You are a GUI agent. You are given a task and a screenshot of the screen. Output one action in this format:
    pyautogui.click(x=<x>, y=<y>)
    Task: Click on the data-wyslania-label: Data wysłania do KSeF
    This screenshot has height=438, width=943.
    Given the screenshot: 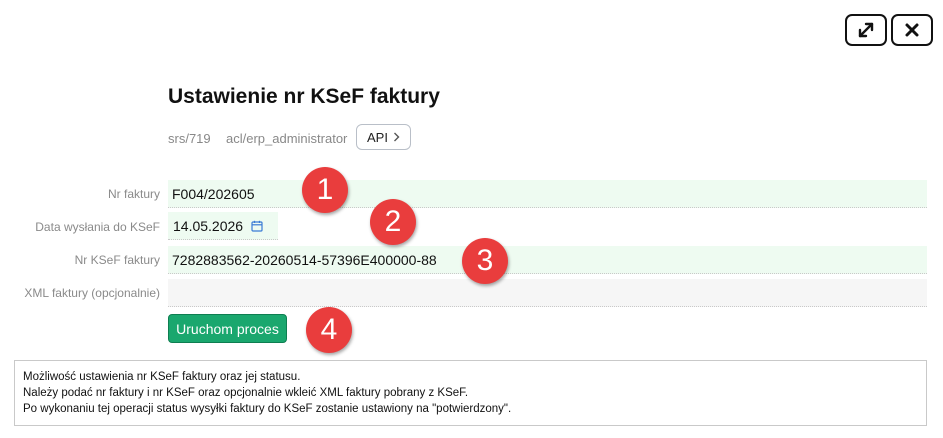 What is the action you would take?
    pyautogui.click(x=97, y=227)
    